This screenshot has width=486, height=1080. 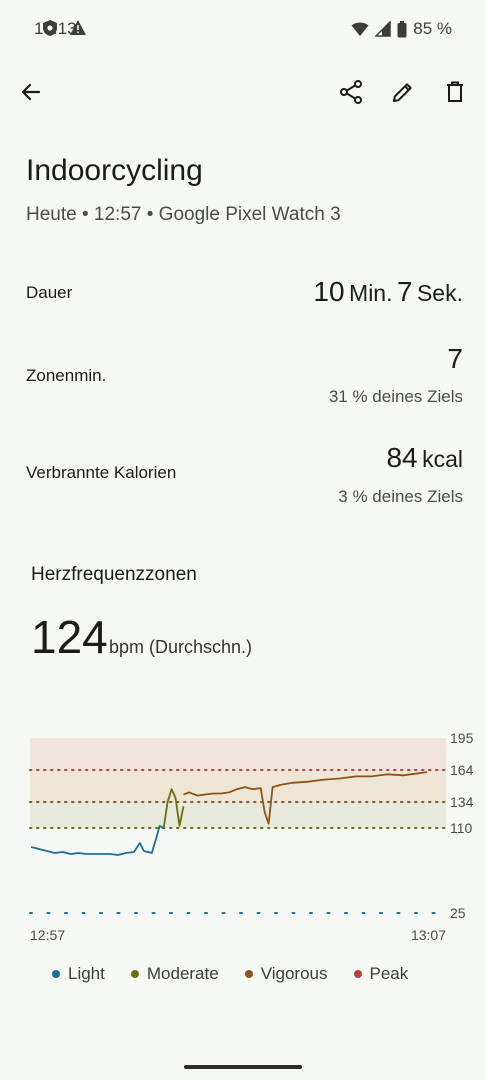 What do you see at coordinates (47, 935) in the screenshot?
I see `x-tick-label-start: 12:57` at bounding box center [47, 935].